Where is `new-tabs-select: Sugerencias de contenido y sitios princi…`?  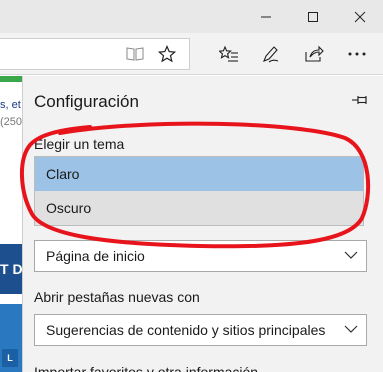 new-tabs-select: Sugerencias de contenido y sitios princi… is located at coordinates (200, 330).